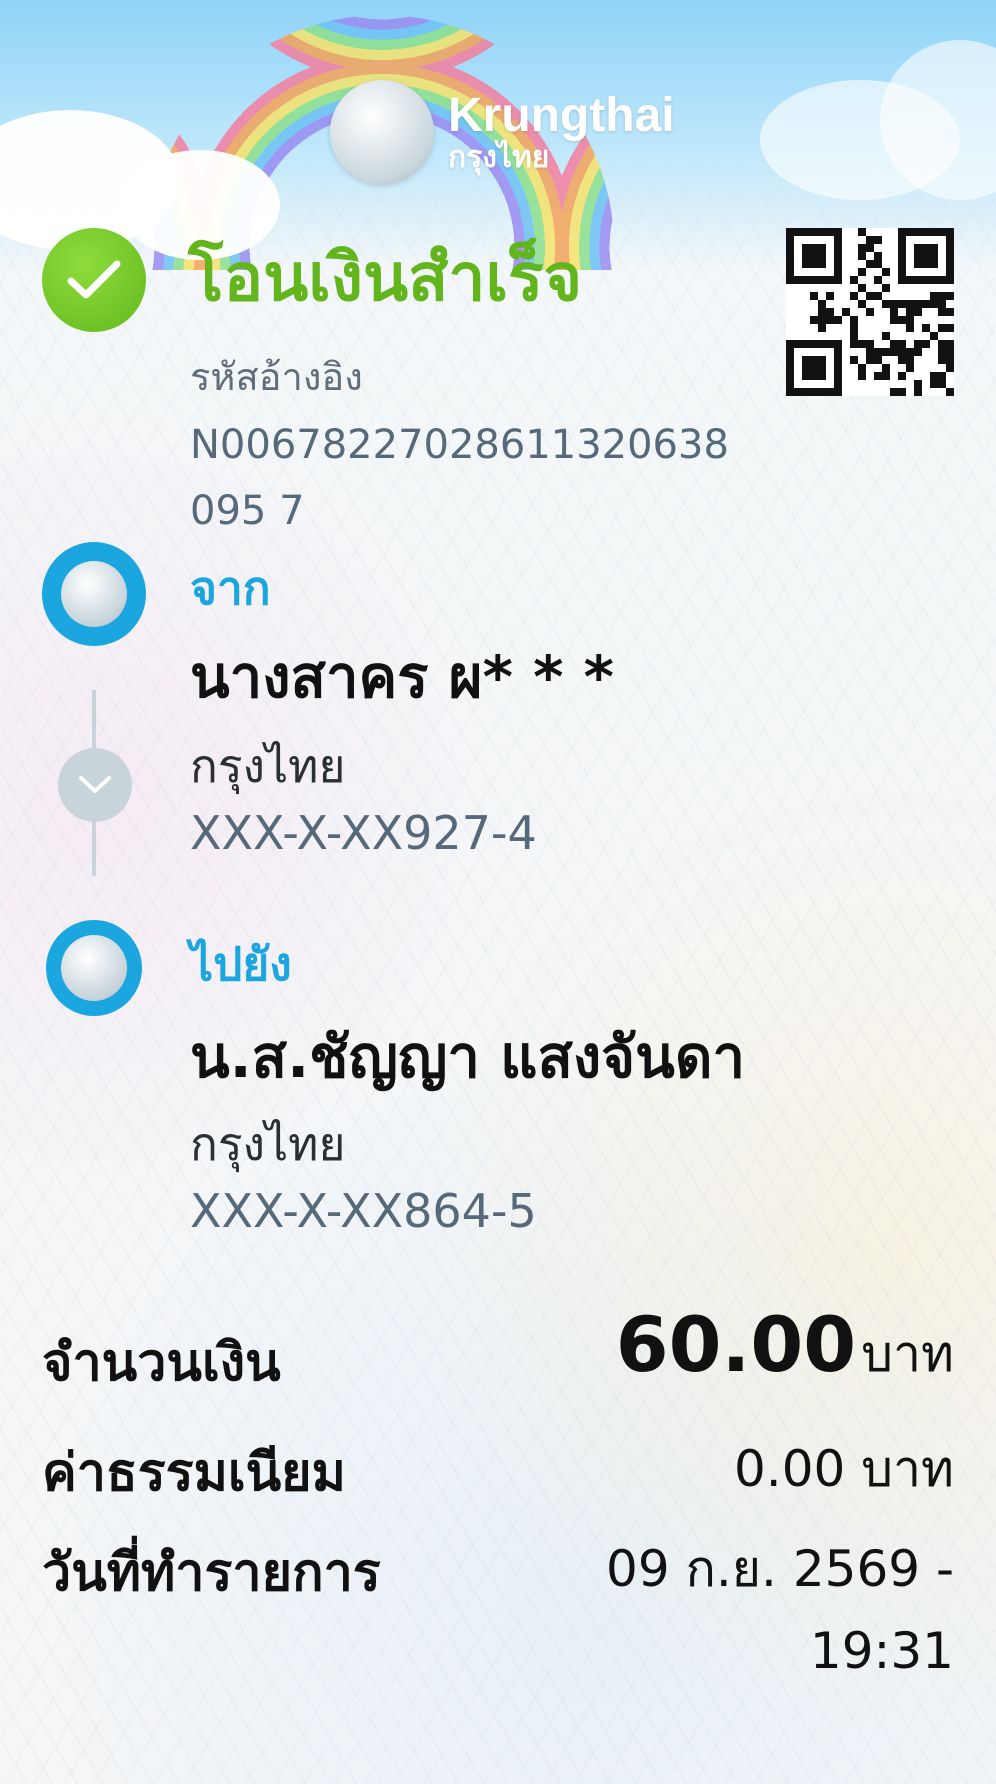  What do you see at coordinates (363, 833) in the screenshot?
I see `sender-account: XXX-X-XX927-4` at bounding box center [363, 833].